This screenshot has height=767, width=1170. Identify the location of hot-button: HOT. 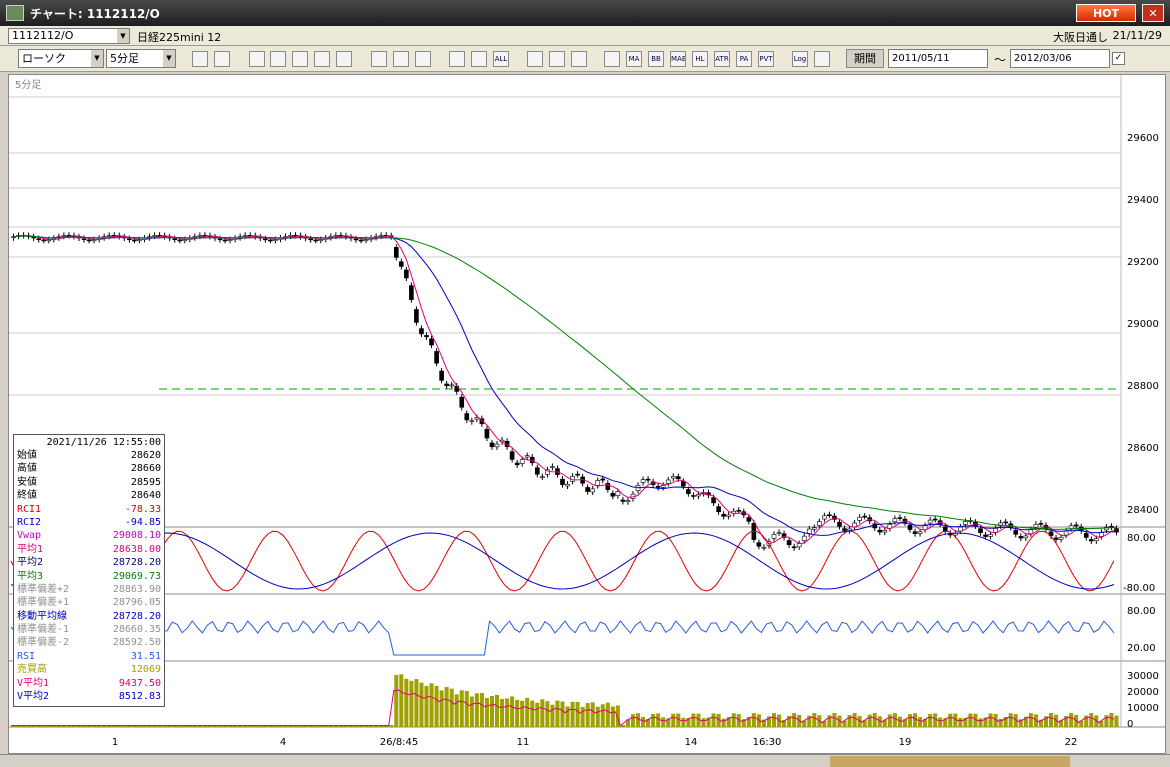
(1106, 13).